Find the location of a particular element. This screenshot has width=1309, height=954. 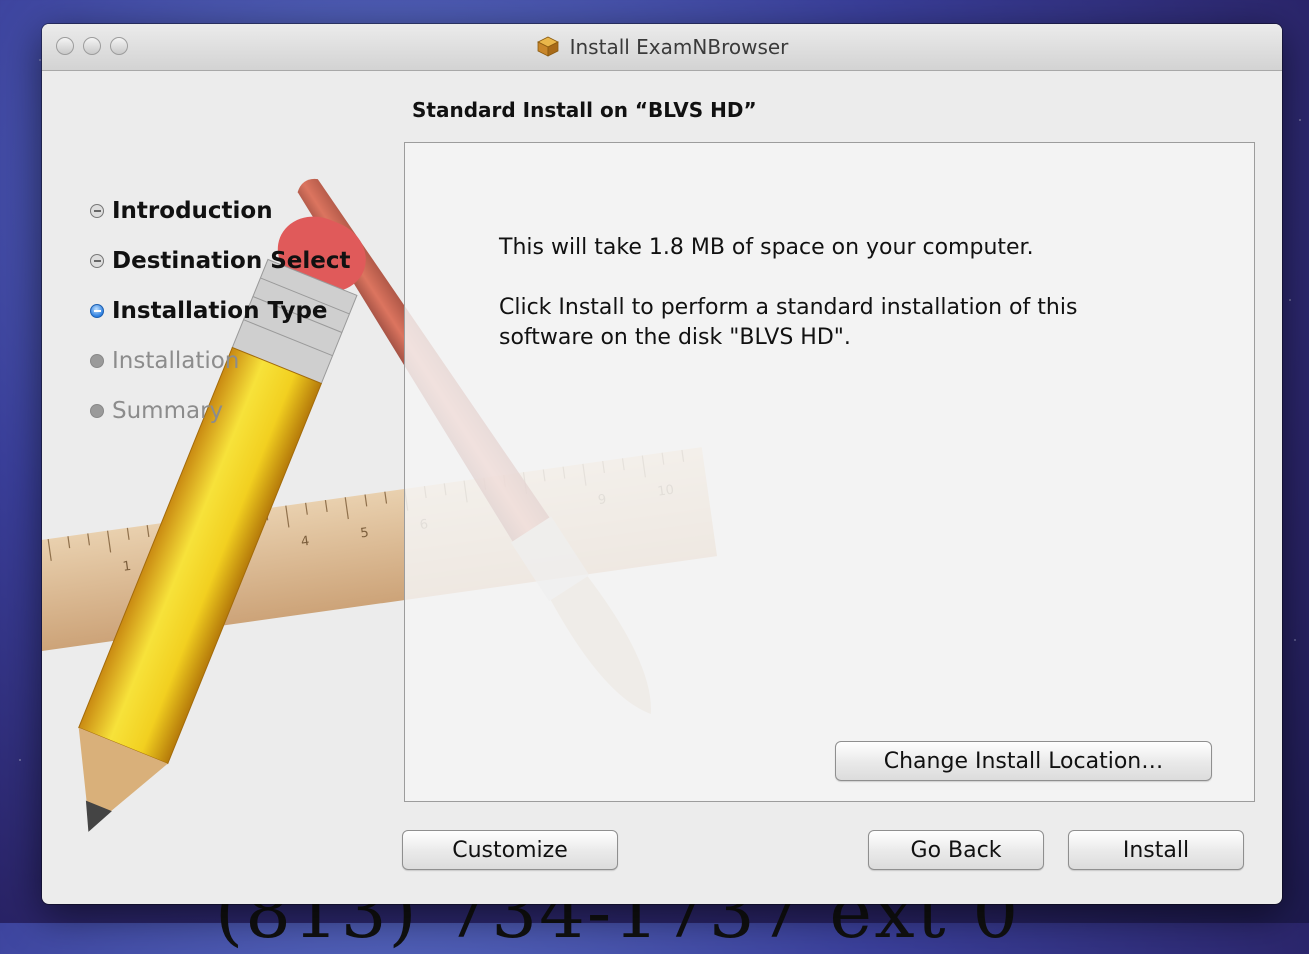

step-installation-type: Installation Type is located at coordinates (220, 311).